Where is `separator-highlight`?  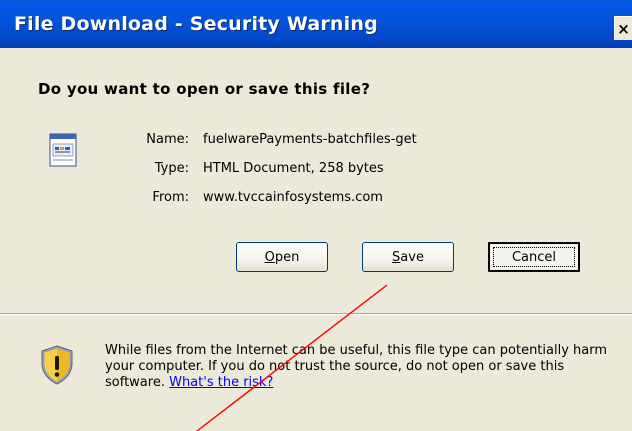
separator-highlight is located at coordinates (316, 314).